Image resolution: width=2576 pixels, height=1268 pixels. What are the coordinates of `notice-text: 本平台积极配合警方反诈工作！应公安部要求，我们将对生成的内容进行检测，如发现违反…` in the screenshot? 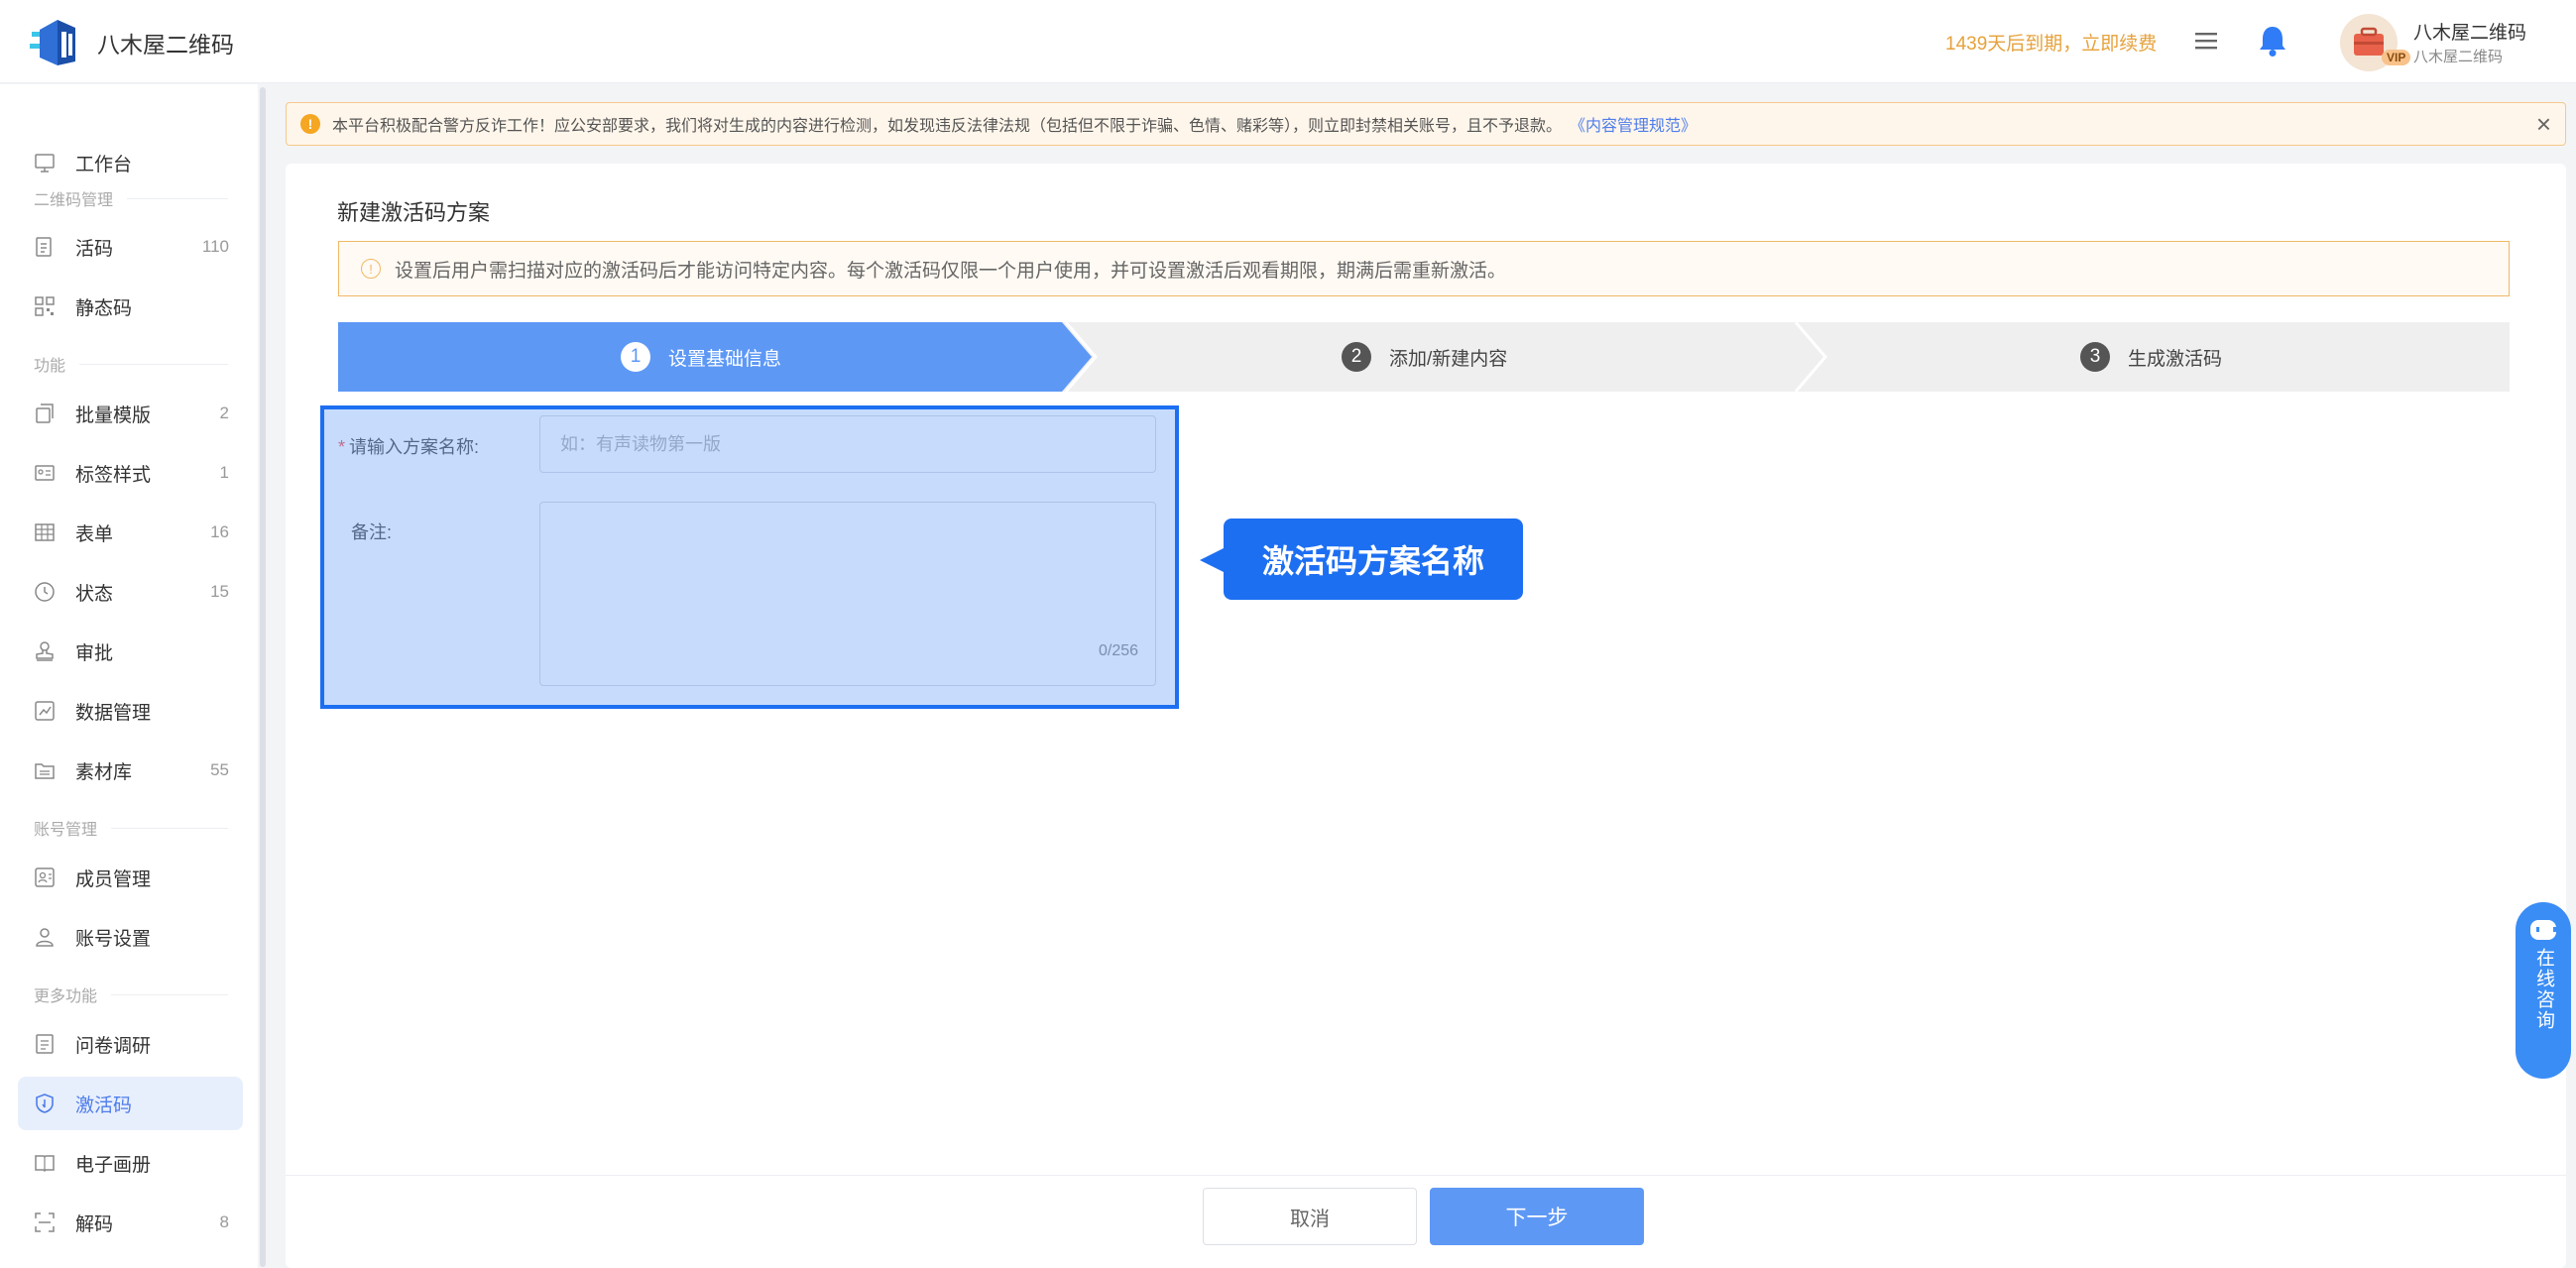 It's located at (948, 126).